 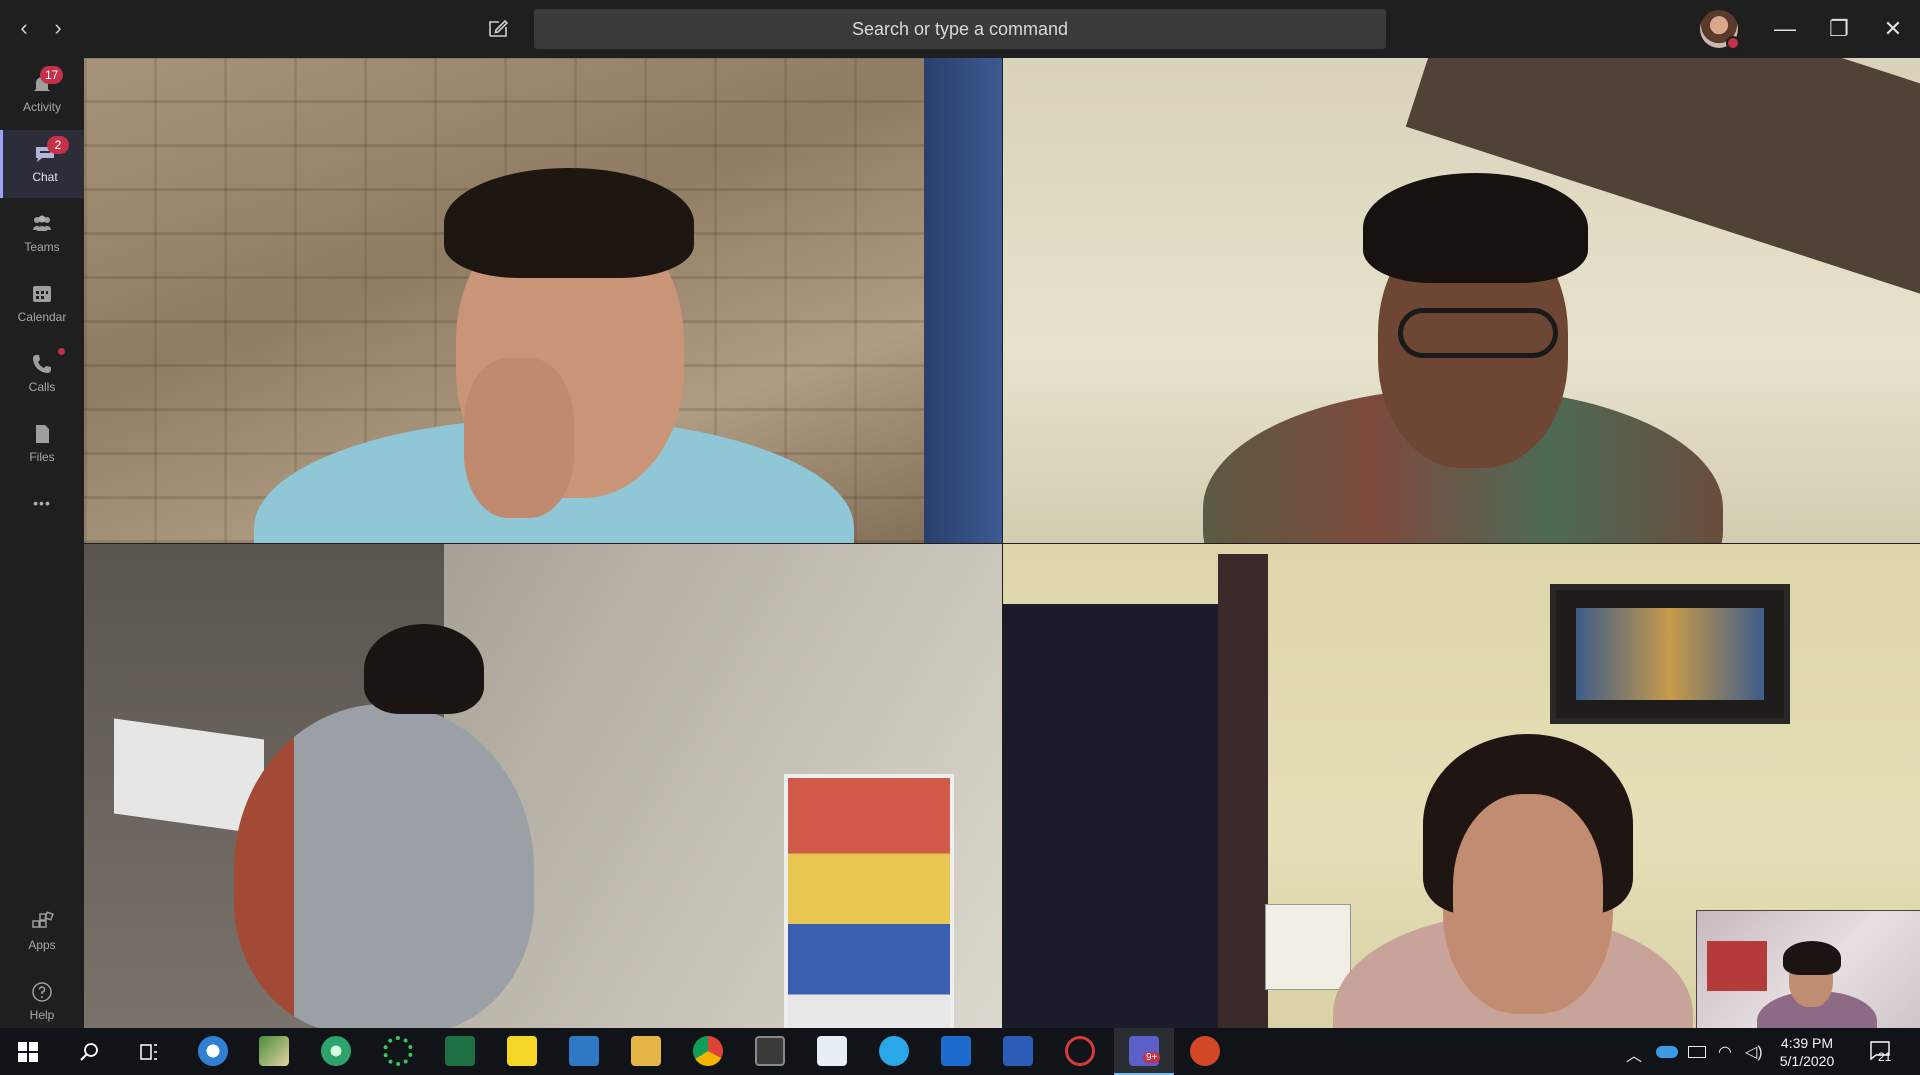 I want to click on rail-item-calendar: Calendar, so click(x=42, y=304).